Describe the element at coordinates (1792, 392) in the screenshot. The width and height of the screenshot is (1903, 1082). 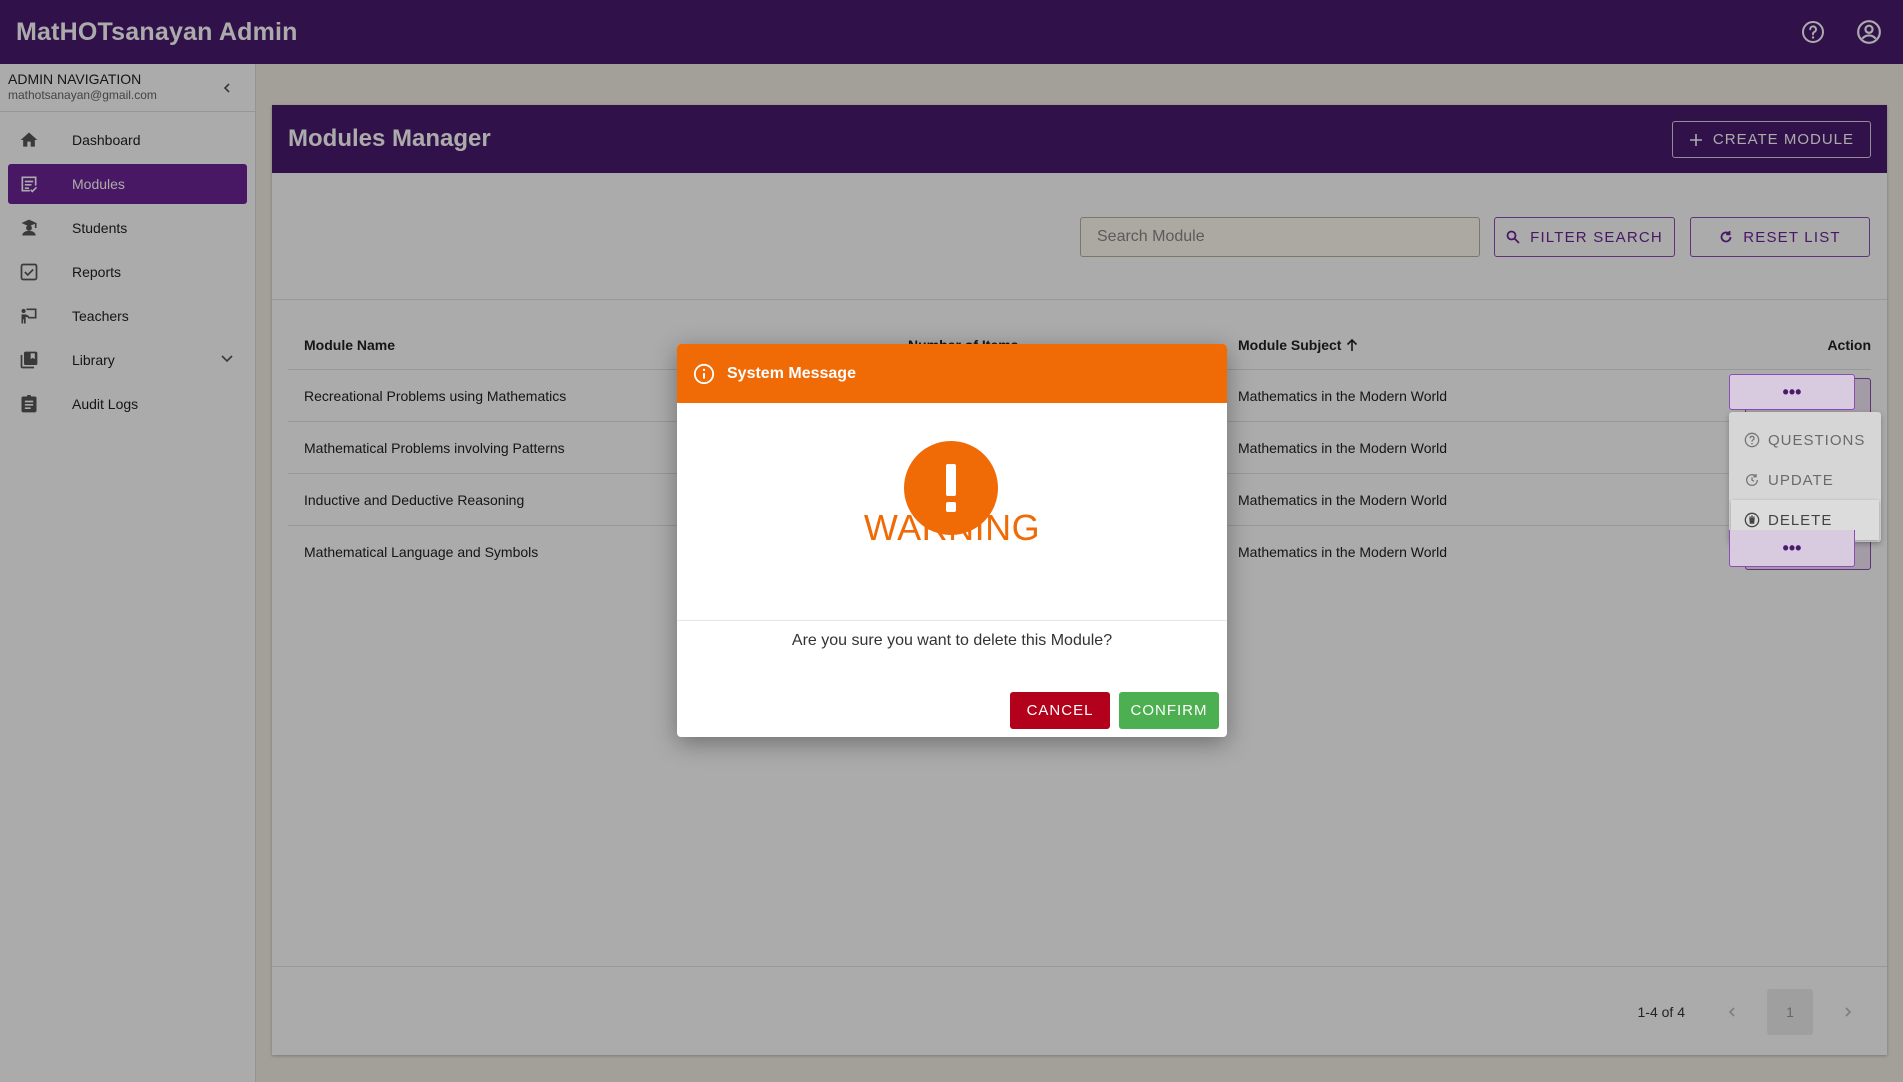
I see `row-action-button-open: •••` at that location.